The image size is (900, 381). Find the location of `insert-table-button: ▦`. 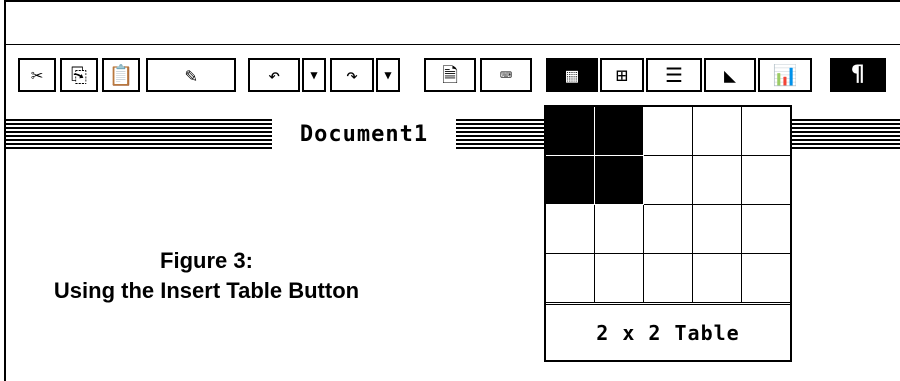

insert-table-button: ▦ is located at coordinates (572, 75).